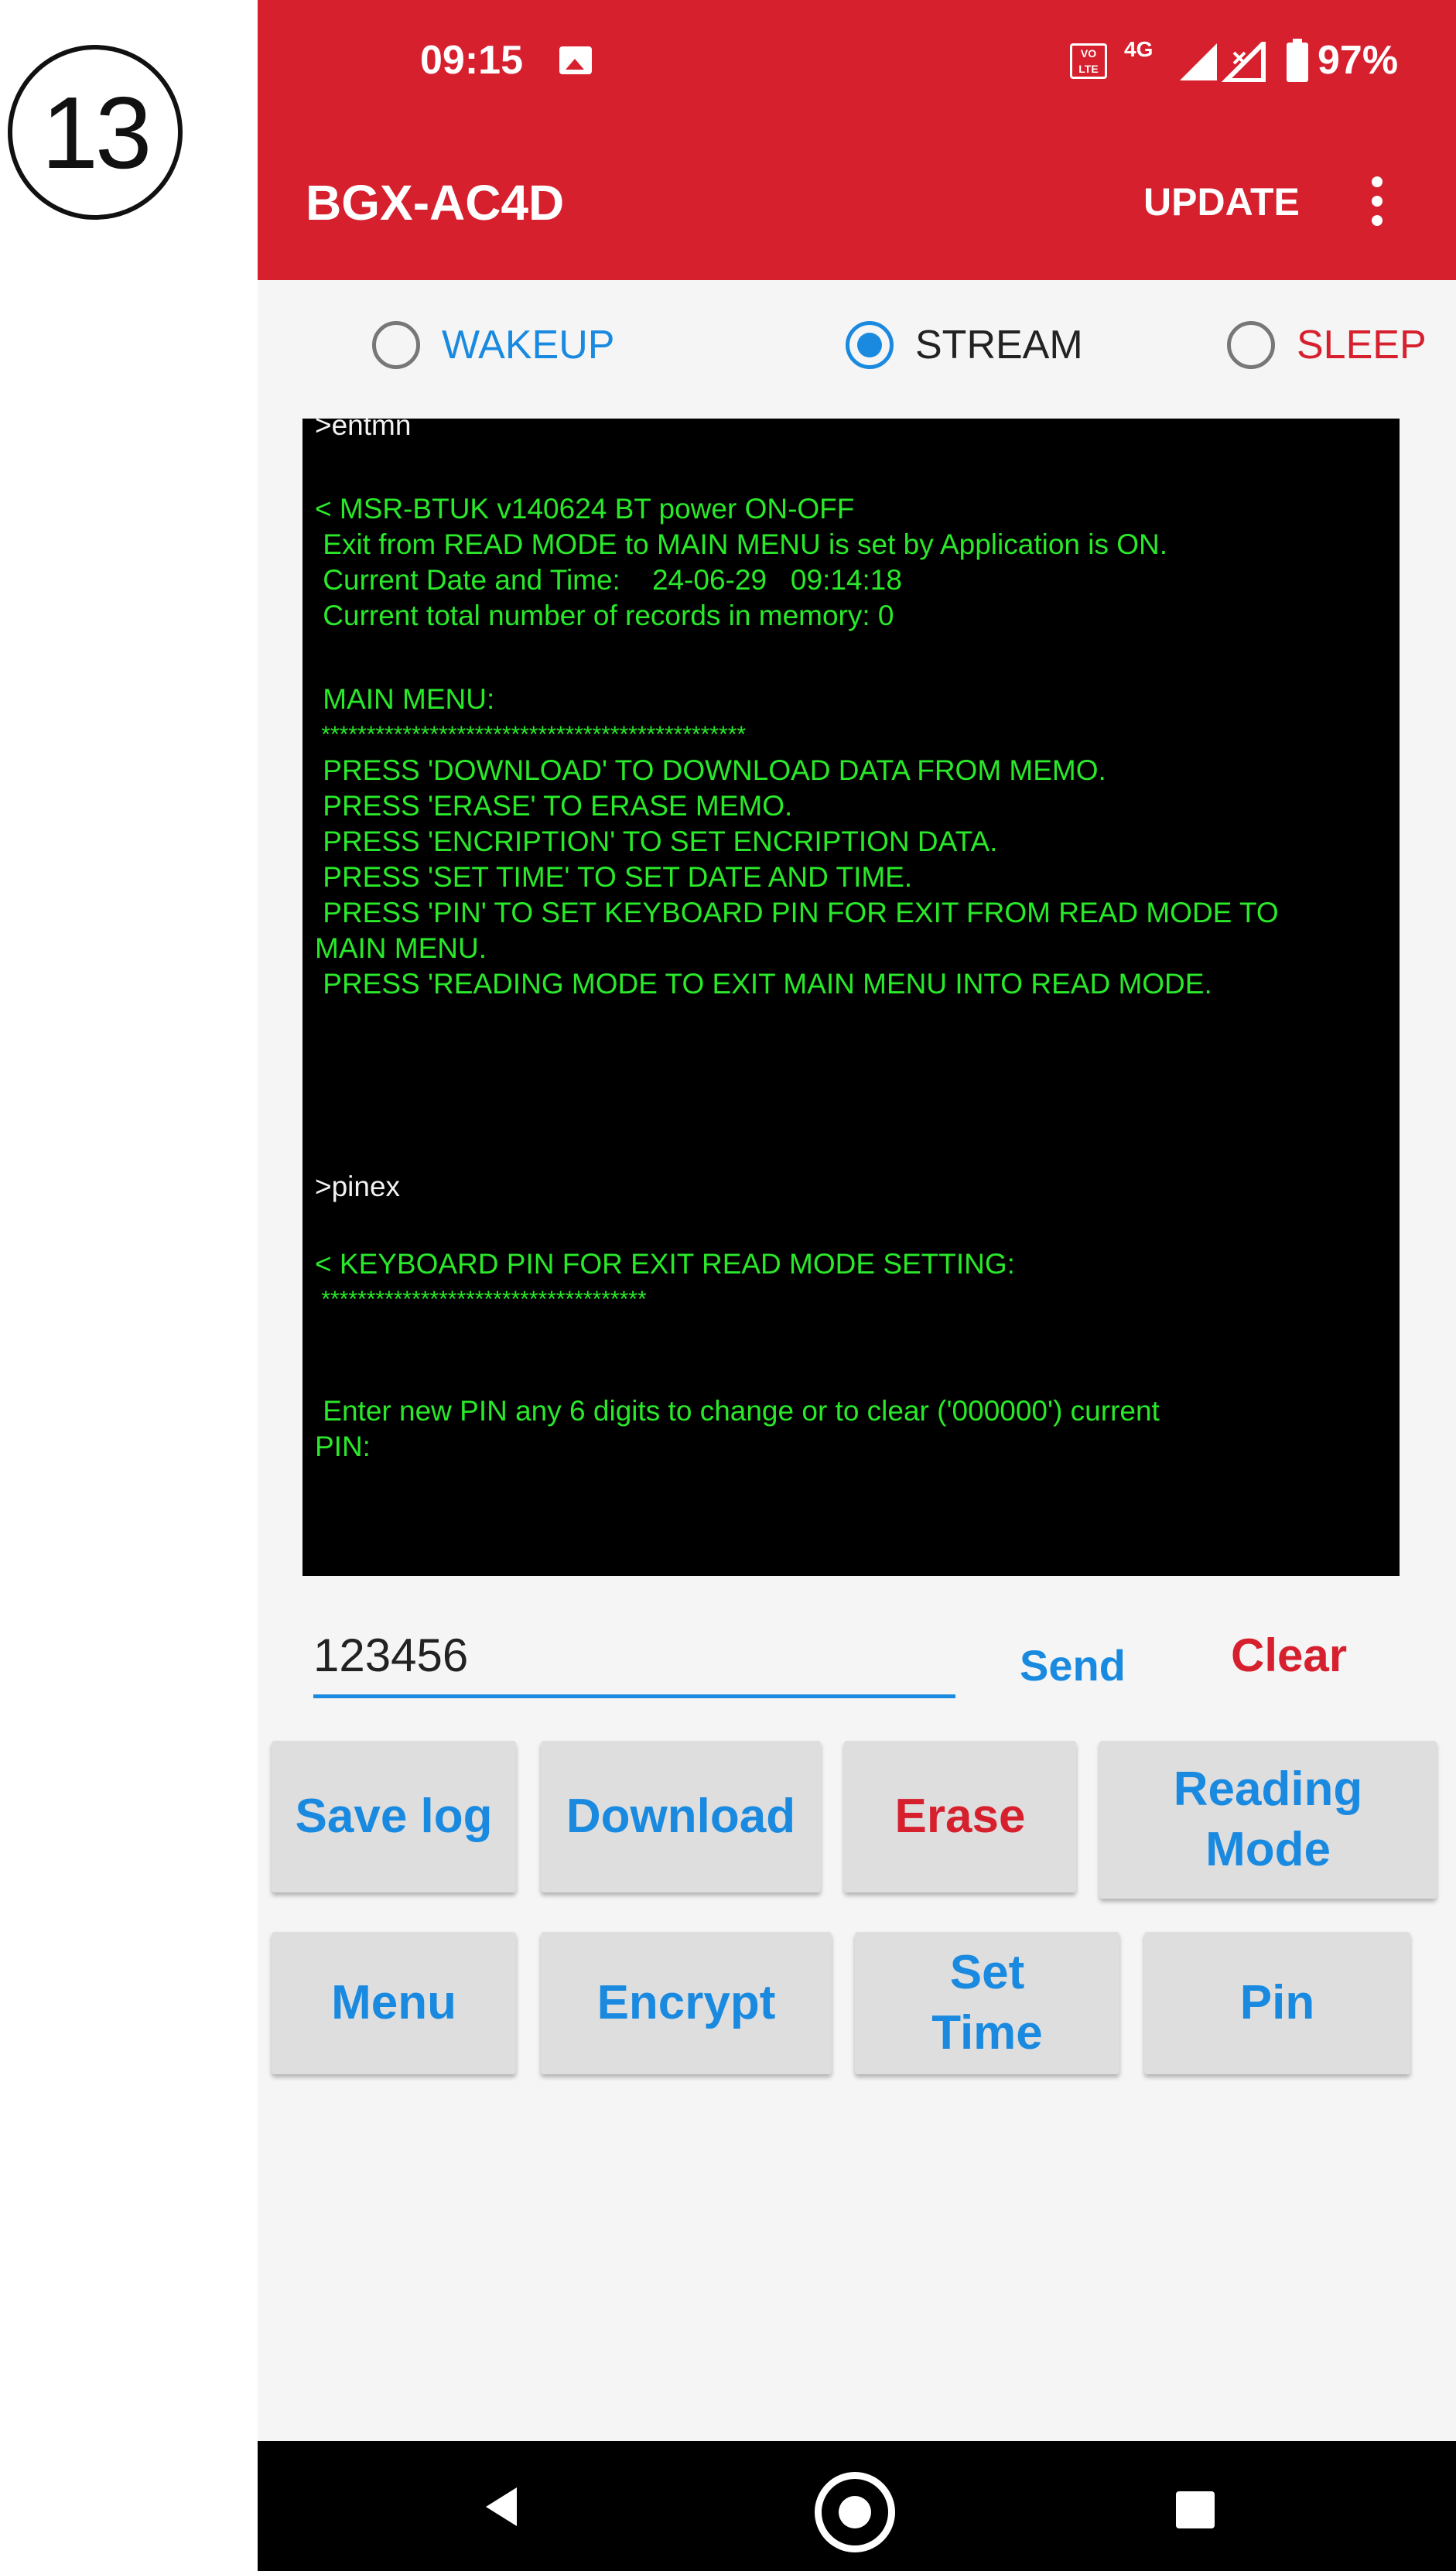 This screenshot has width=1456, height=2571. What do you see at coordinates (608, 580) in the screenshot?
I see `terminal-line: Current Date and Time: 24-06-29 09:14:18` at bounding box center [608, 580].